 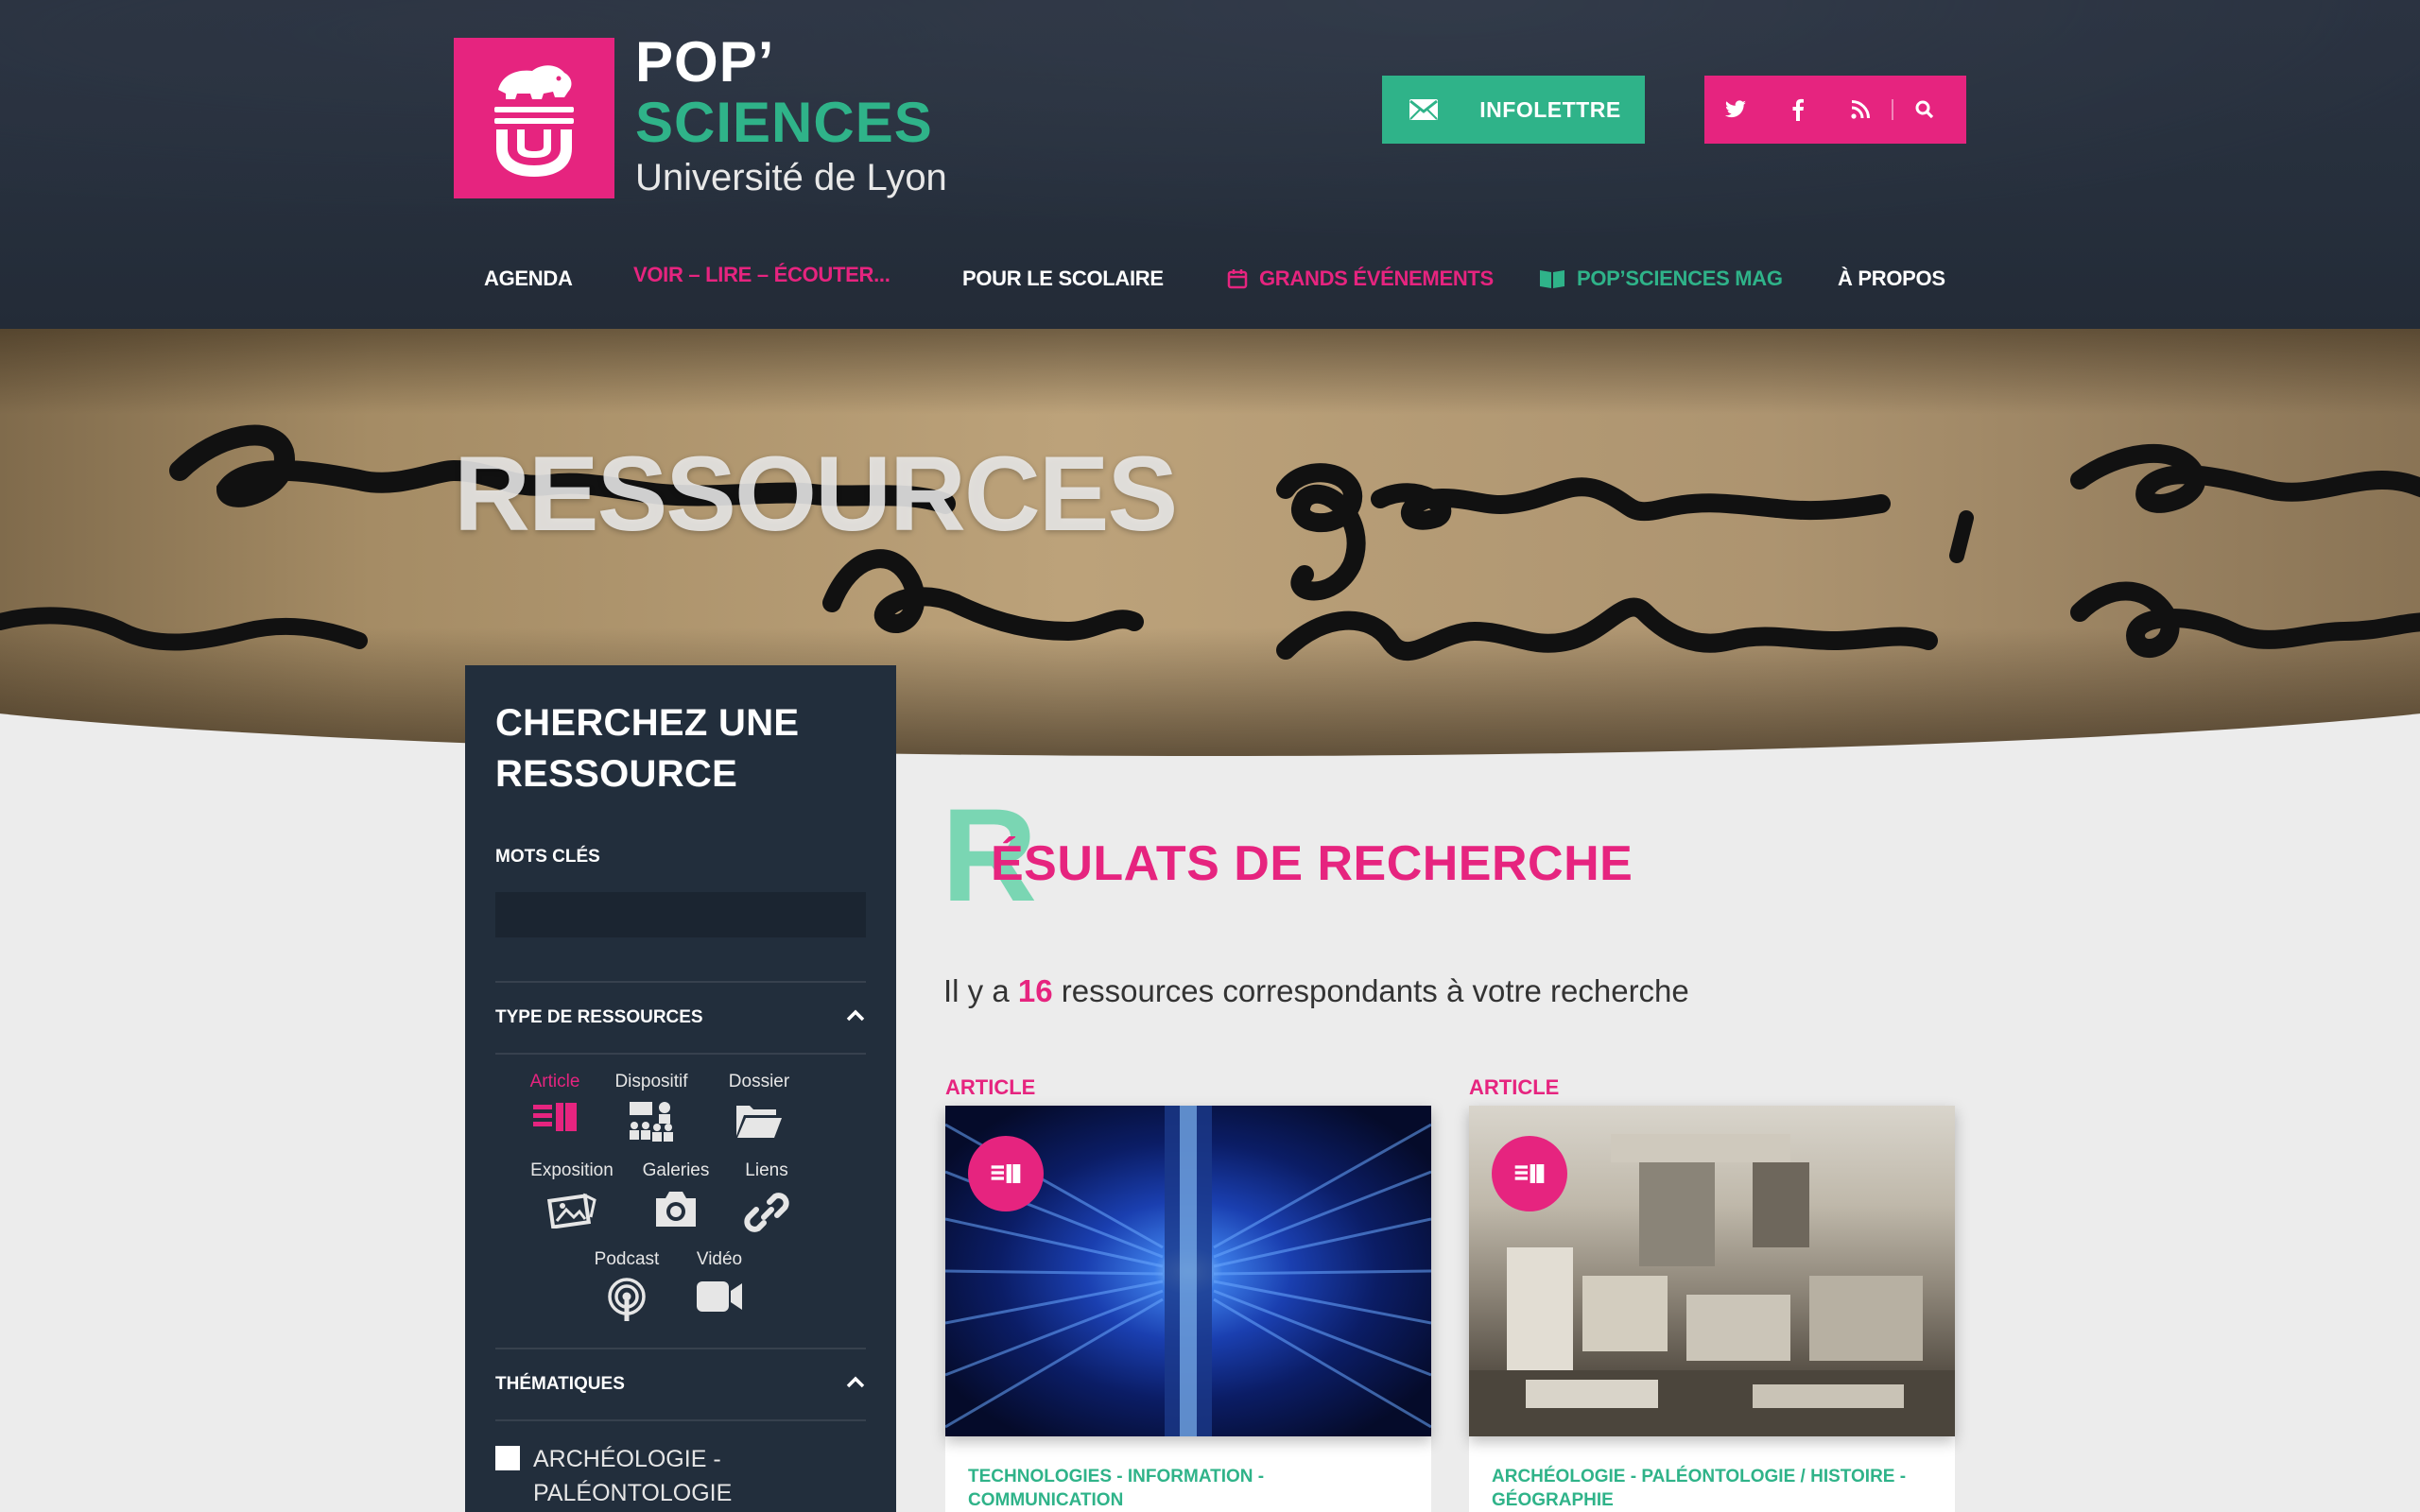 I want to click on keywords-input, so click(x=680, y=914).